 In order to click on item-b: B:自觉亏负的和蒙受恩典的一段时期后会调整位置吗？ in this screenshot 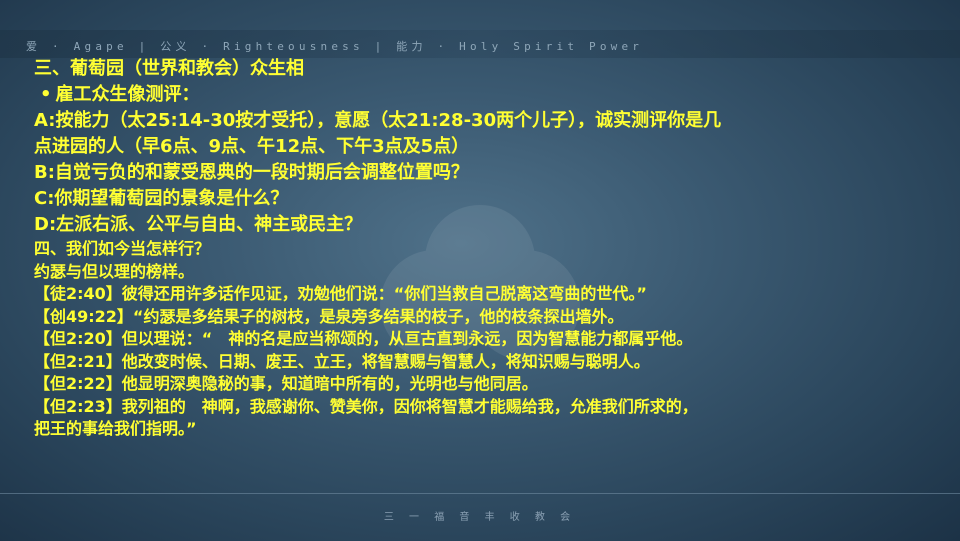, I will do `click(251, 172)`.